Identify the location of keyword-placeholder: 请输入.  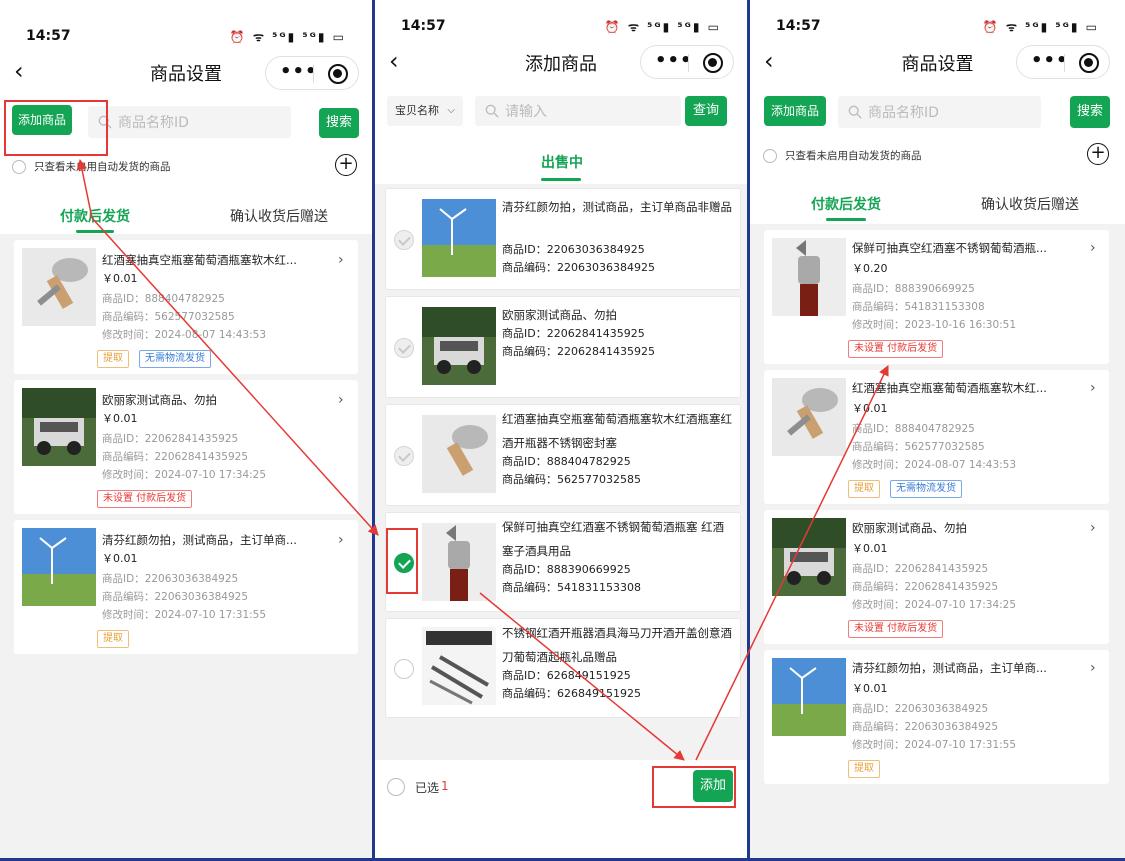
(526, 112).